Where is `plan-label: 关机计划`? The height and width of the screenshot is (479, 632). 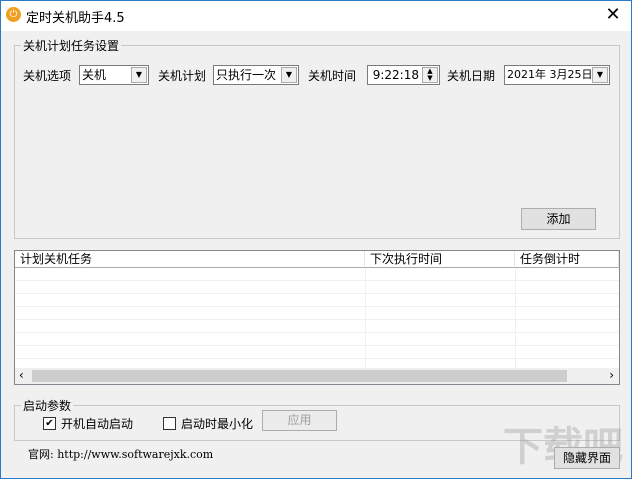 plan-label: 关机计划 is located at coordinates (182, 76).